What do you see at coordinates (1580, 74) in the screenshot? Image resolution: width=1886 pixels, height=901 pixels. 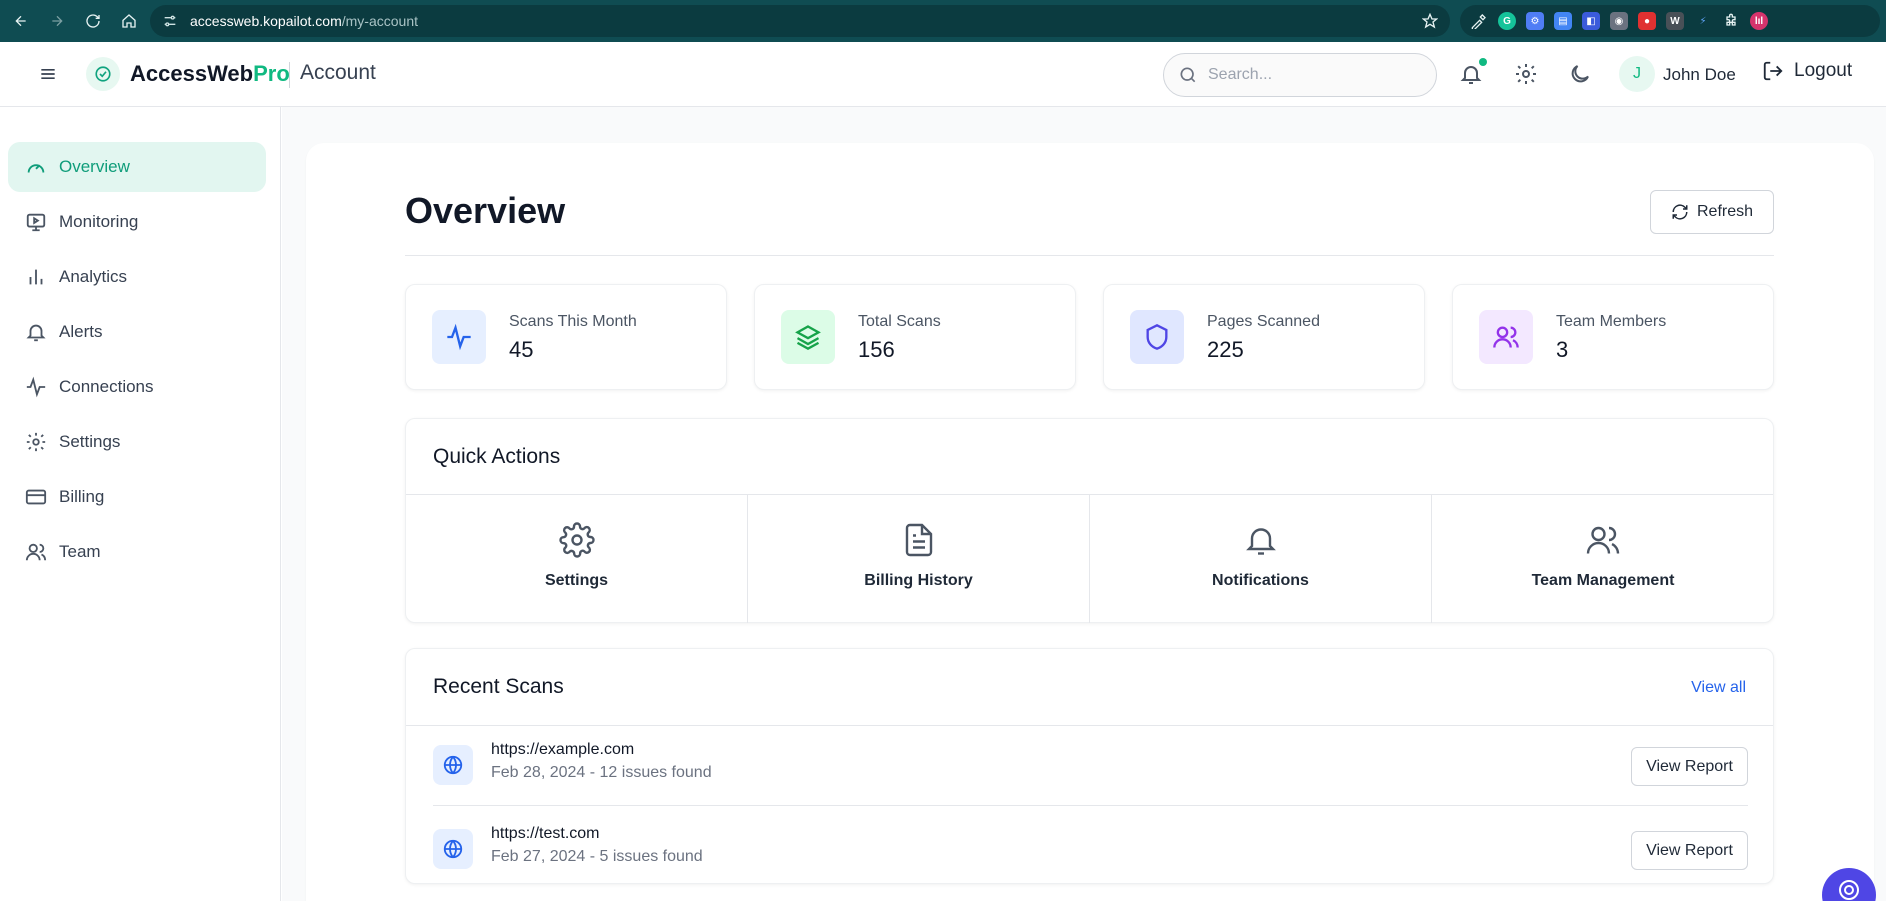 I see `dark-mode-moon-icon` at bounding box center [1580, 74].